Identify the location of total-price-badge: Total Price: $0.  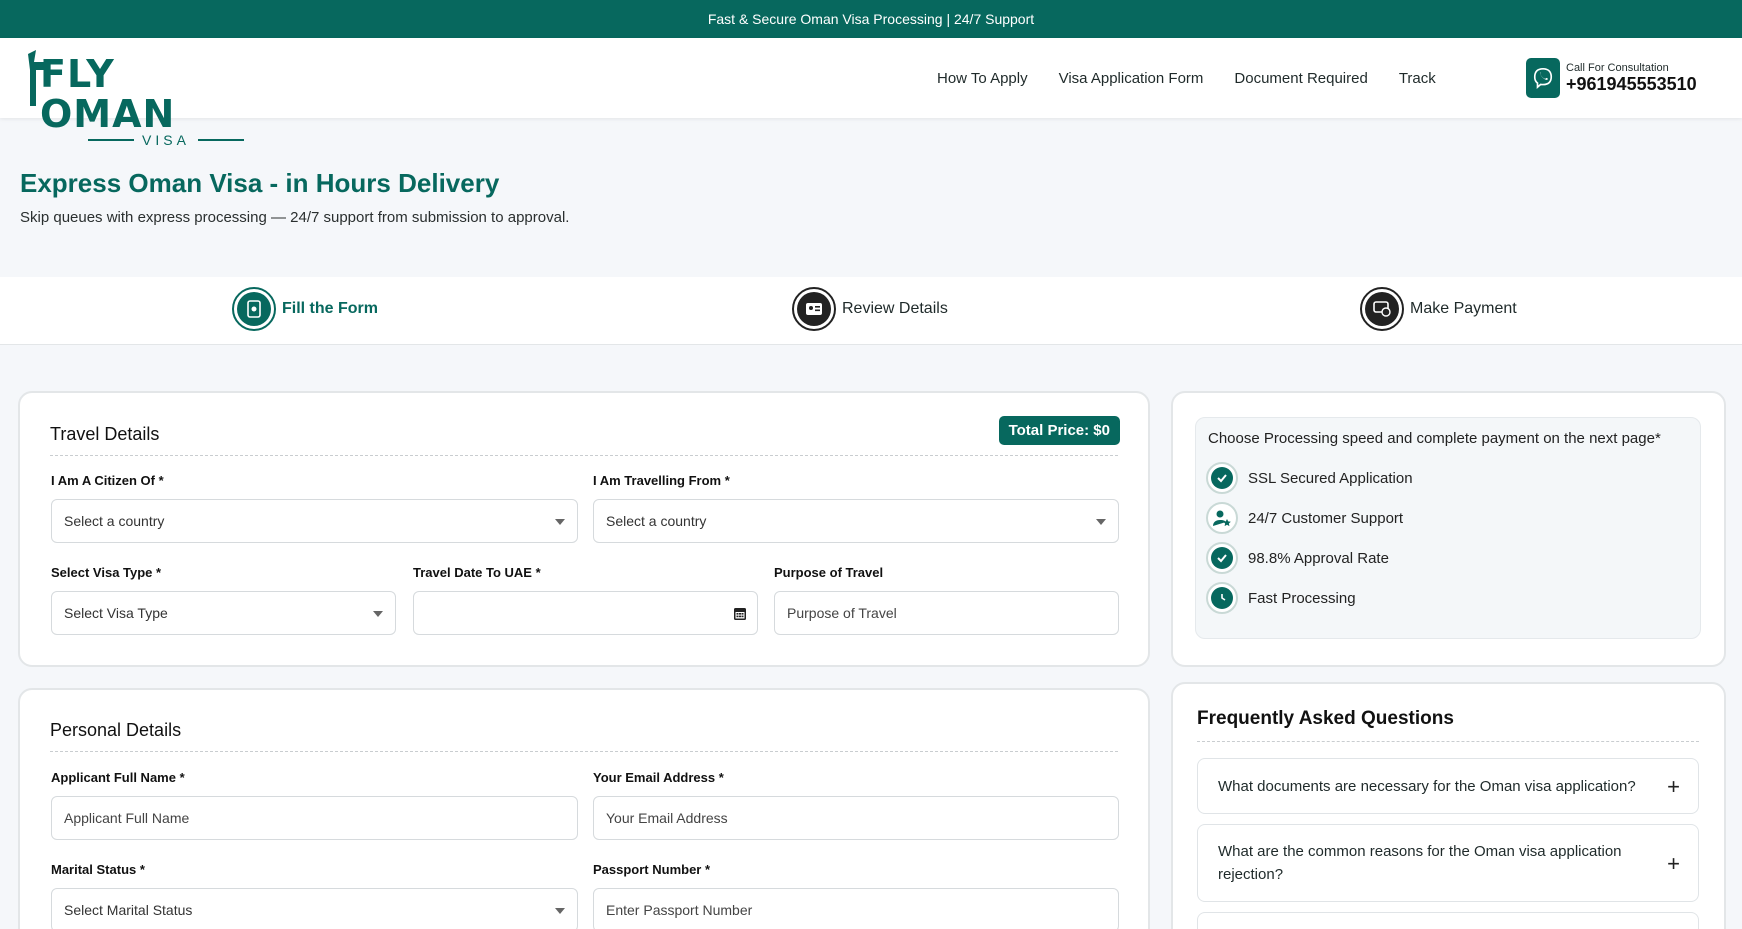
(1059, 430).